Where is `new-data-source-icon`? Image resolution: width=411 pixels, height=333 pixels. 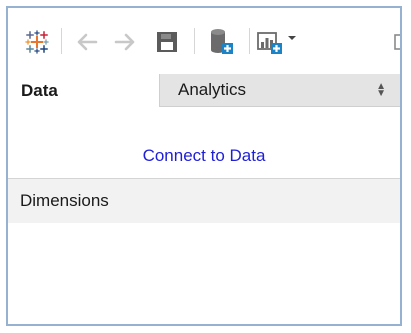
new-data-source-icon is located at coordinates (222, 41).